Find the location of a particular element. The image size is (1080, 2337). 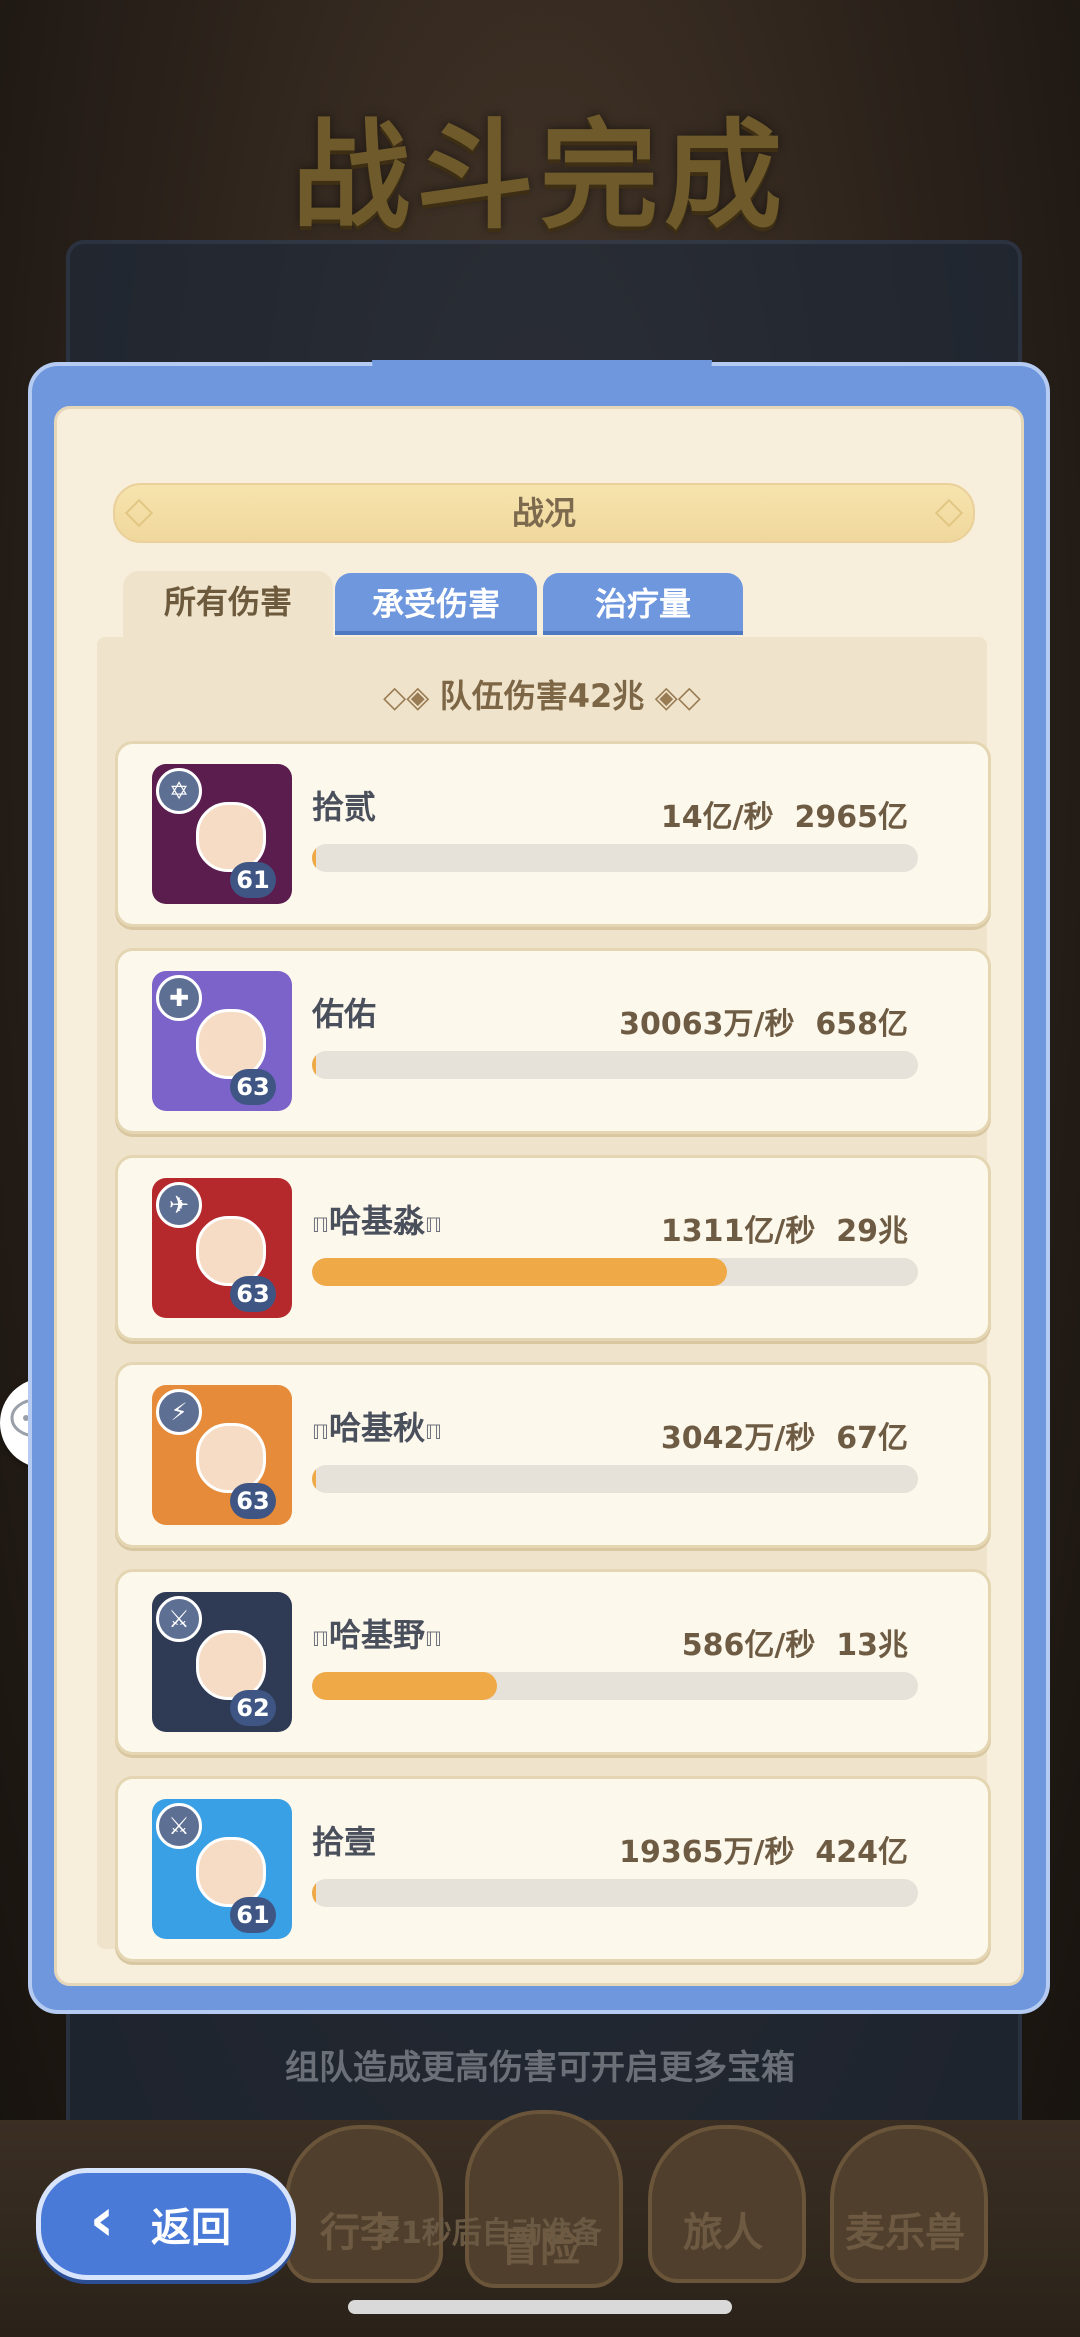

member-avatar: ⚔ 61 is located at coordinates (222, 1869).